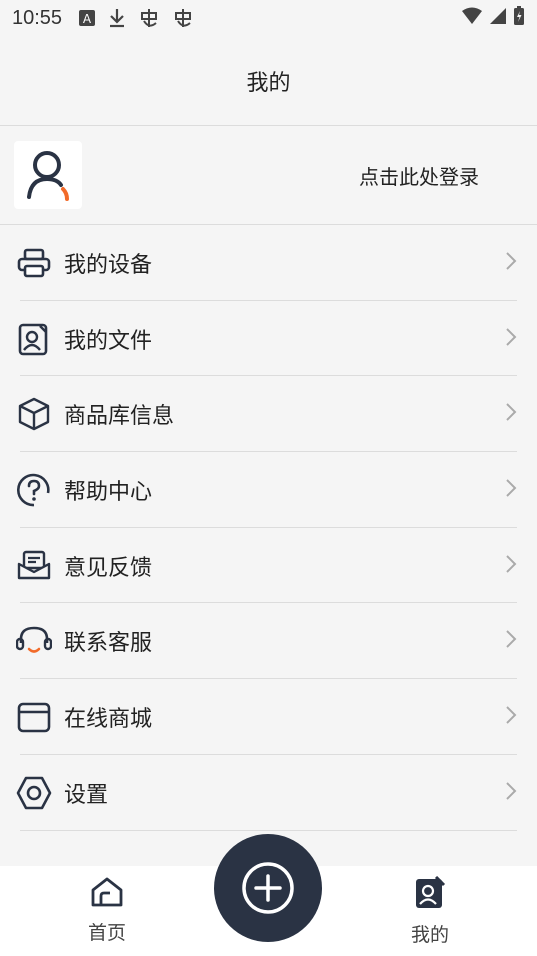 This screenshot has height=956, width=537. What do you see at coordinates (519, 18) in the screenshot?
I see `battery-icon` at bounding box center [519, 18].